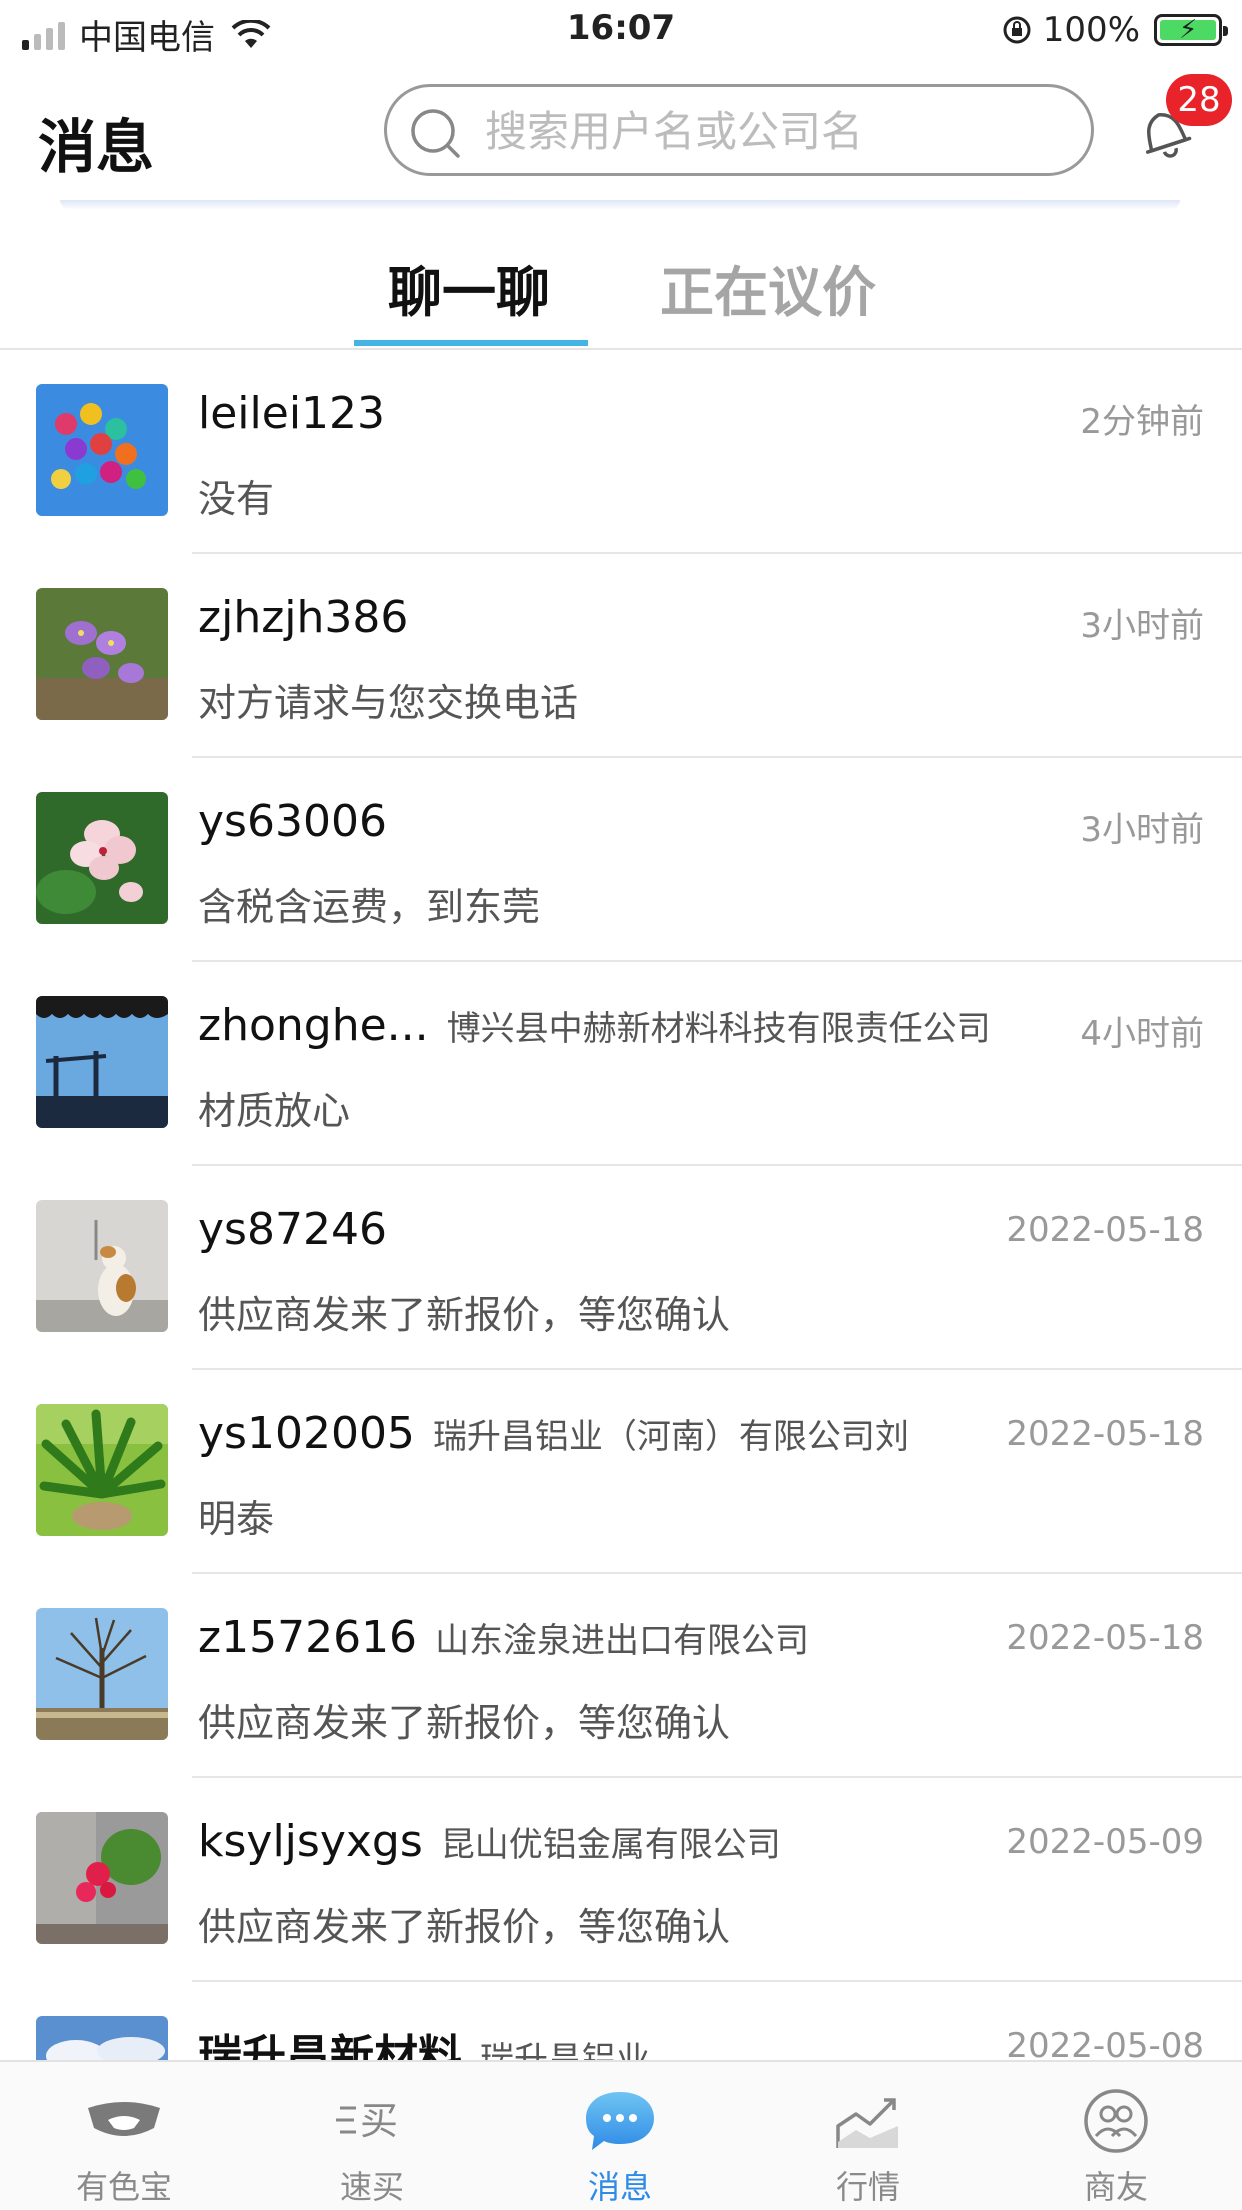 The image size is (1242, 2210). Describe the element at coordinates (471, 343) in the screenshot. I see `active-tab-indicator` at that location.